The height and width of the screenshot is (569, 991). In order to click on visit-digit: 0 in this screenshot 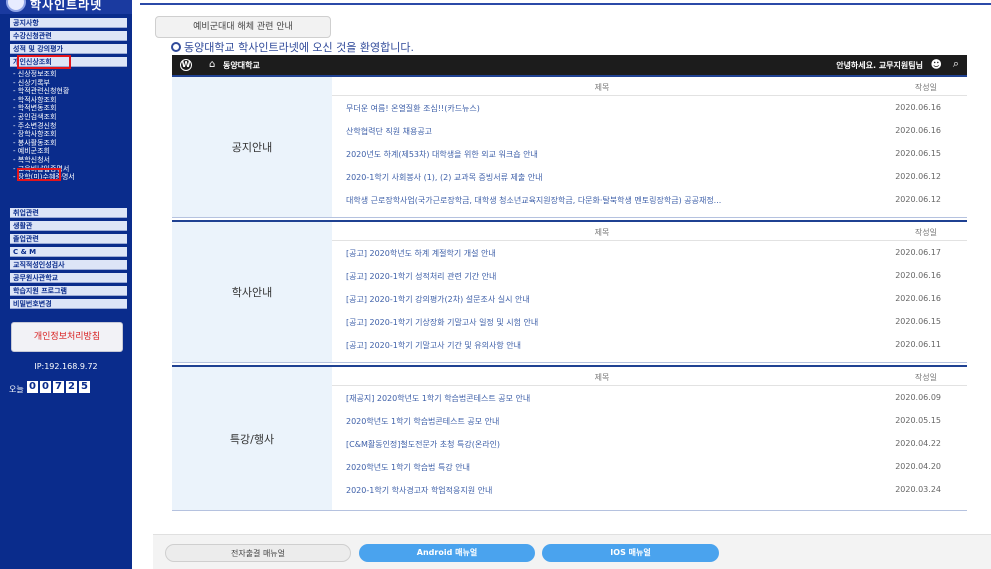, I will do `click(32, 387)`.